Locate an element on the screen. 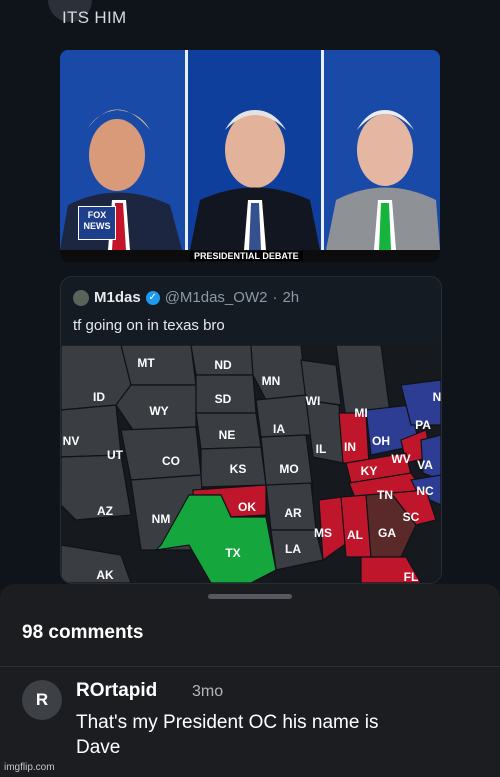 The height and width of the screenshot is (777, 500). map-label-ak: AK is located at coordinates (105, 575).